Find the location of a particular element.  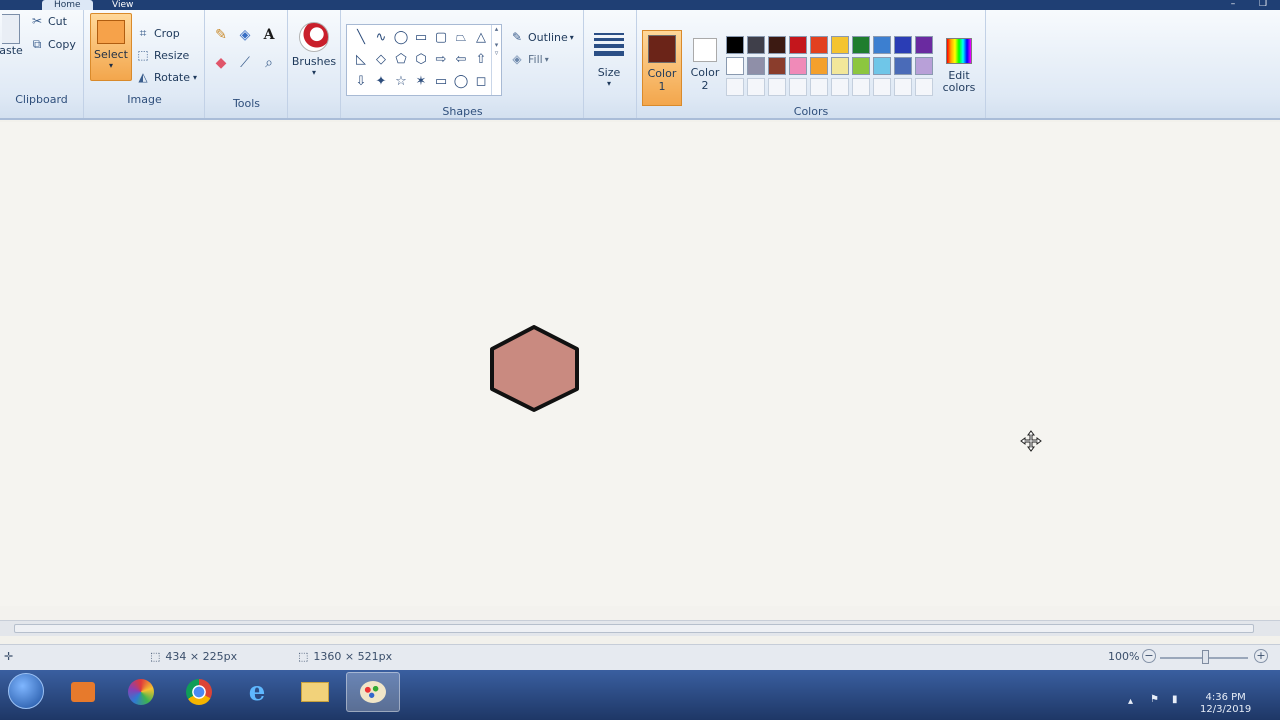

cut-button: ✂ Cut is located at coordinates (48, 21).